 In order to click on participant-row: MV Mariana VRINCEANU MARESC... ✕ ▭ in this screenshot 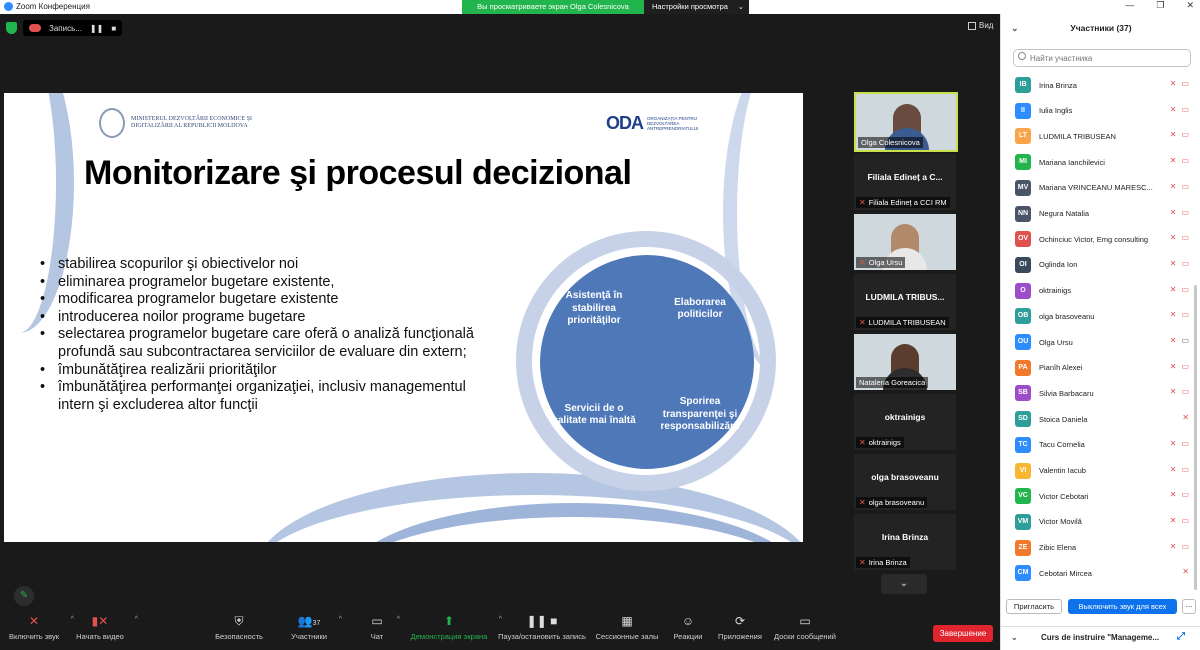, I will do `click(1103, 188)`.